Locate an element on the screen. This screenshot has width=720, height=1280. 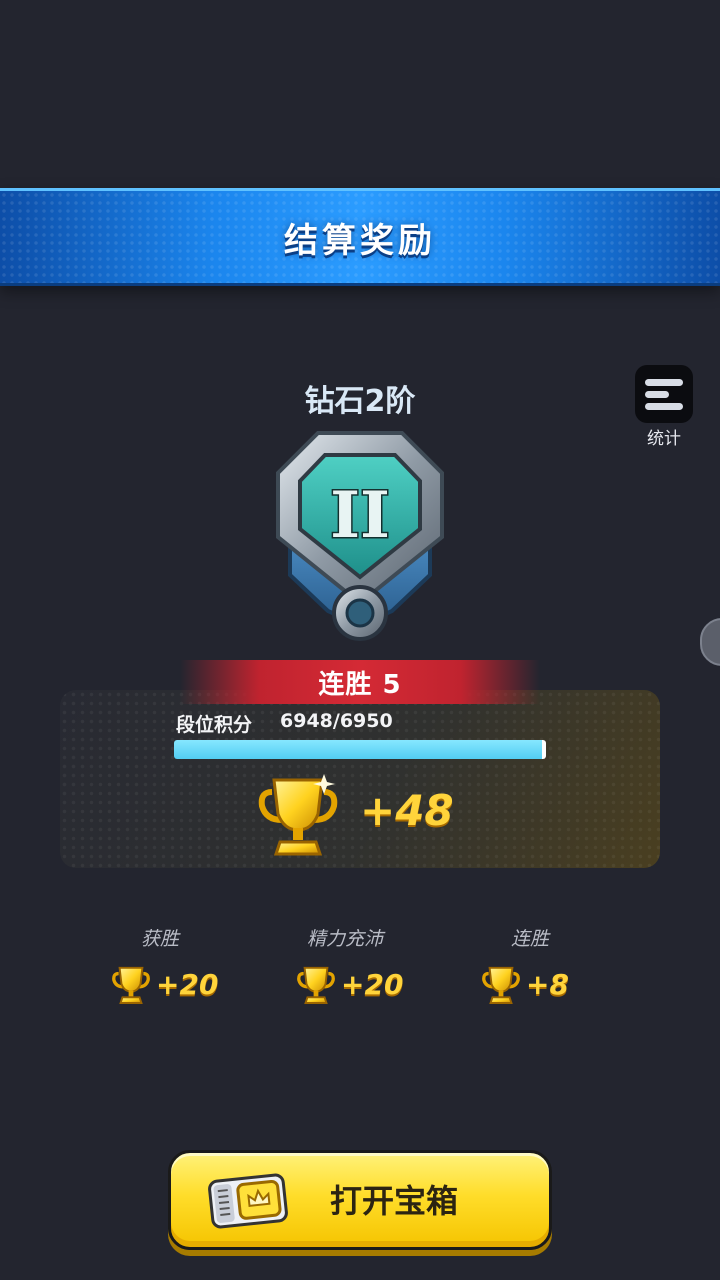
win-streak-ribbon: 连胜 5 is located at coordinates (360, 682).